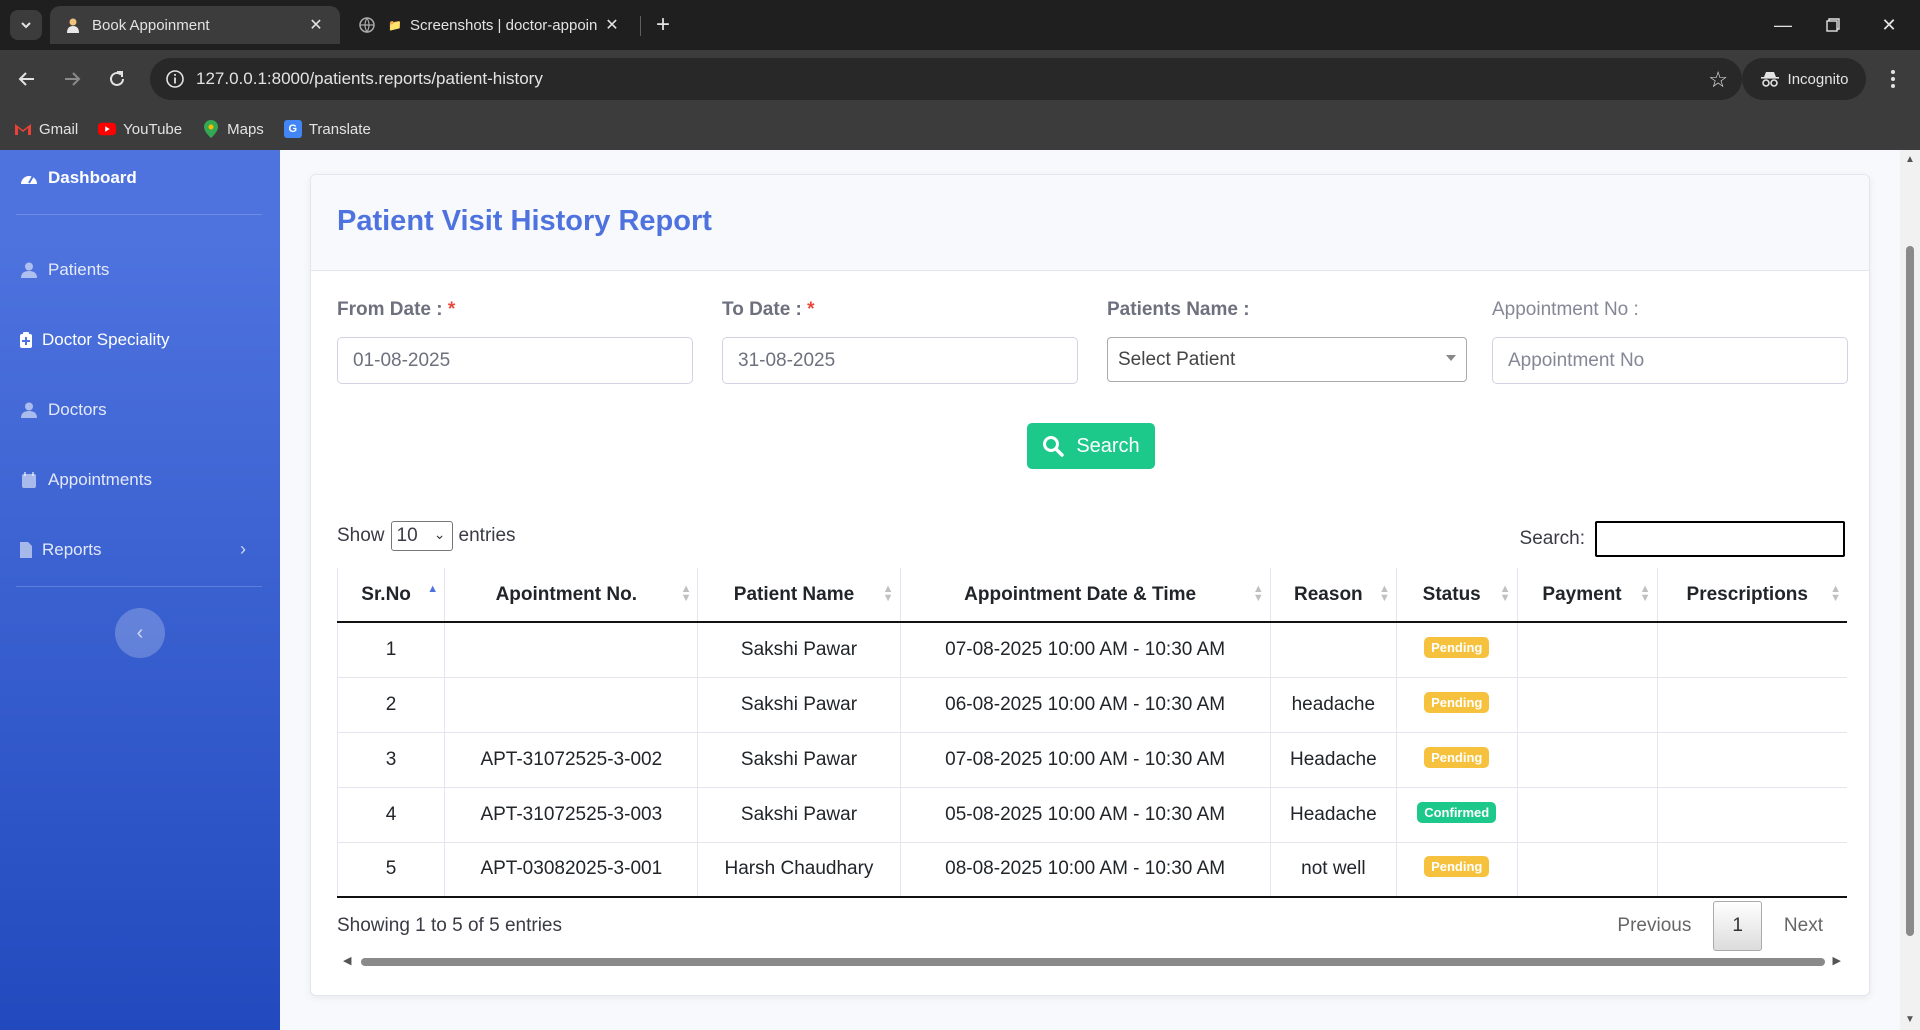 Image resolution: width=1920 pixels, height=1030 pixels. Describe the element at coordinates (175, 79) in the screenshot. I see `site-info-icon` at that location.